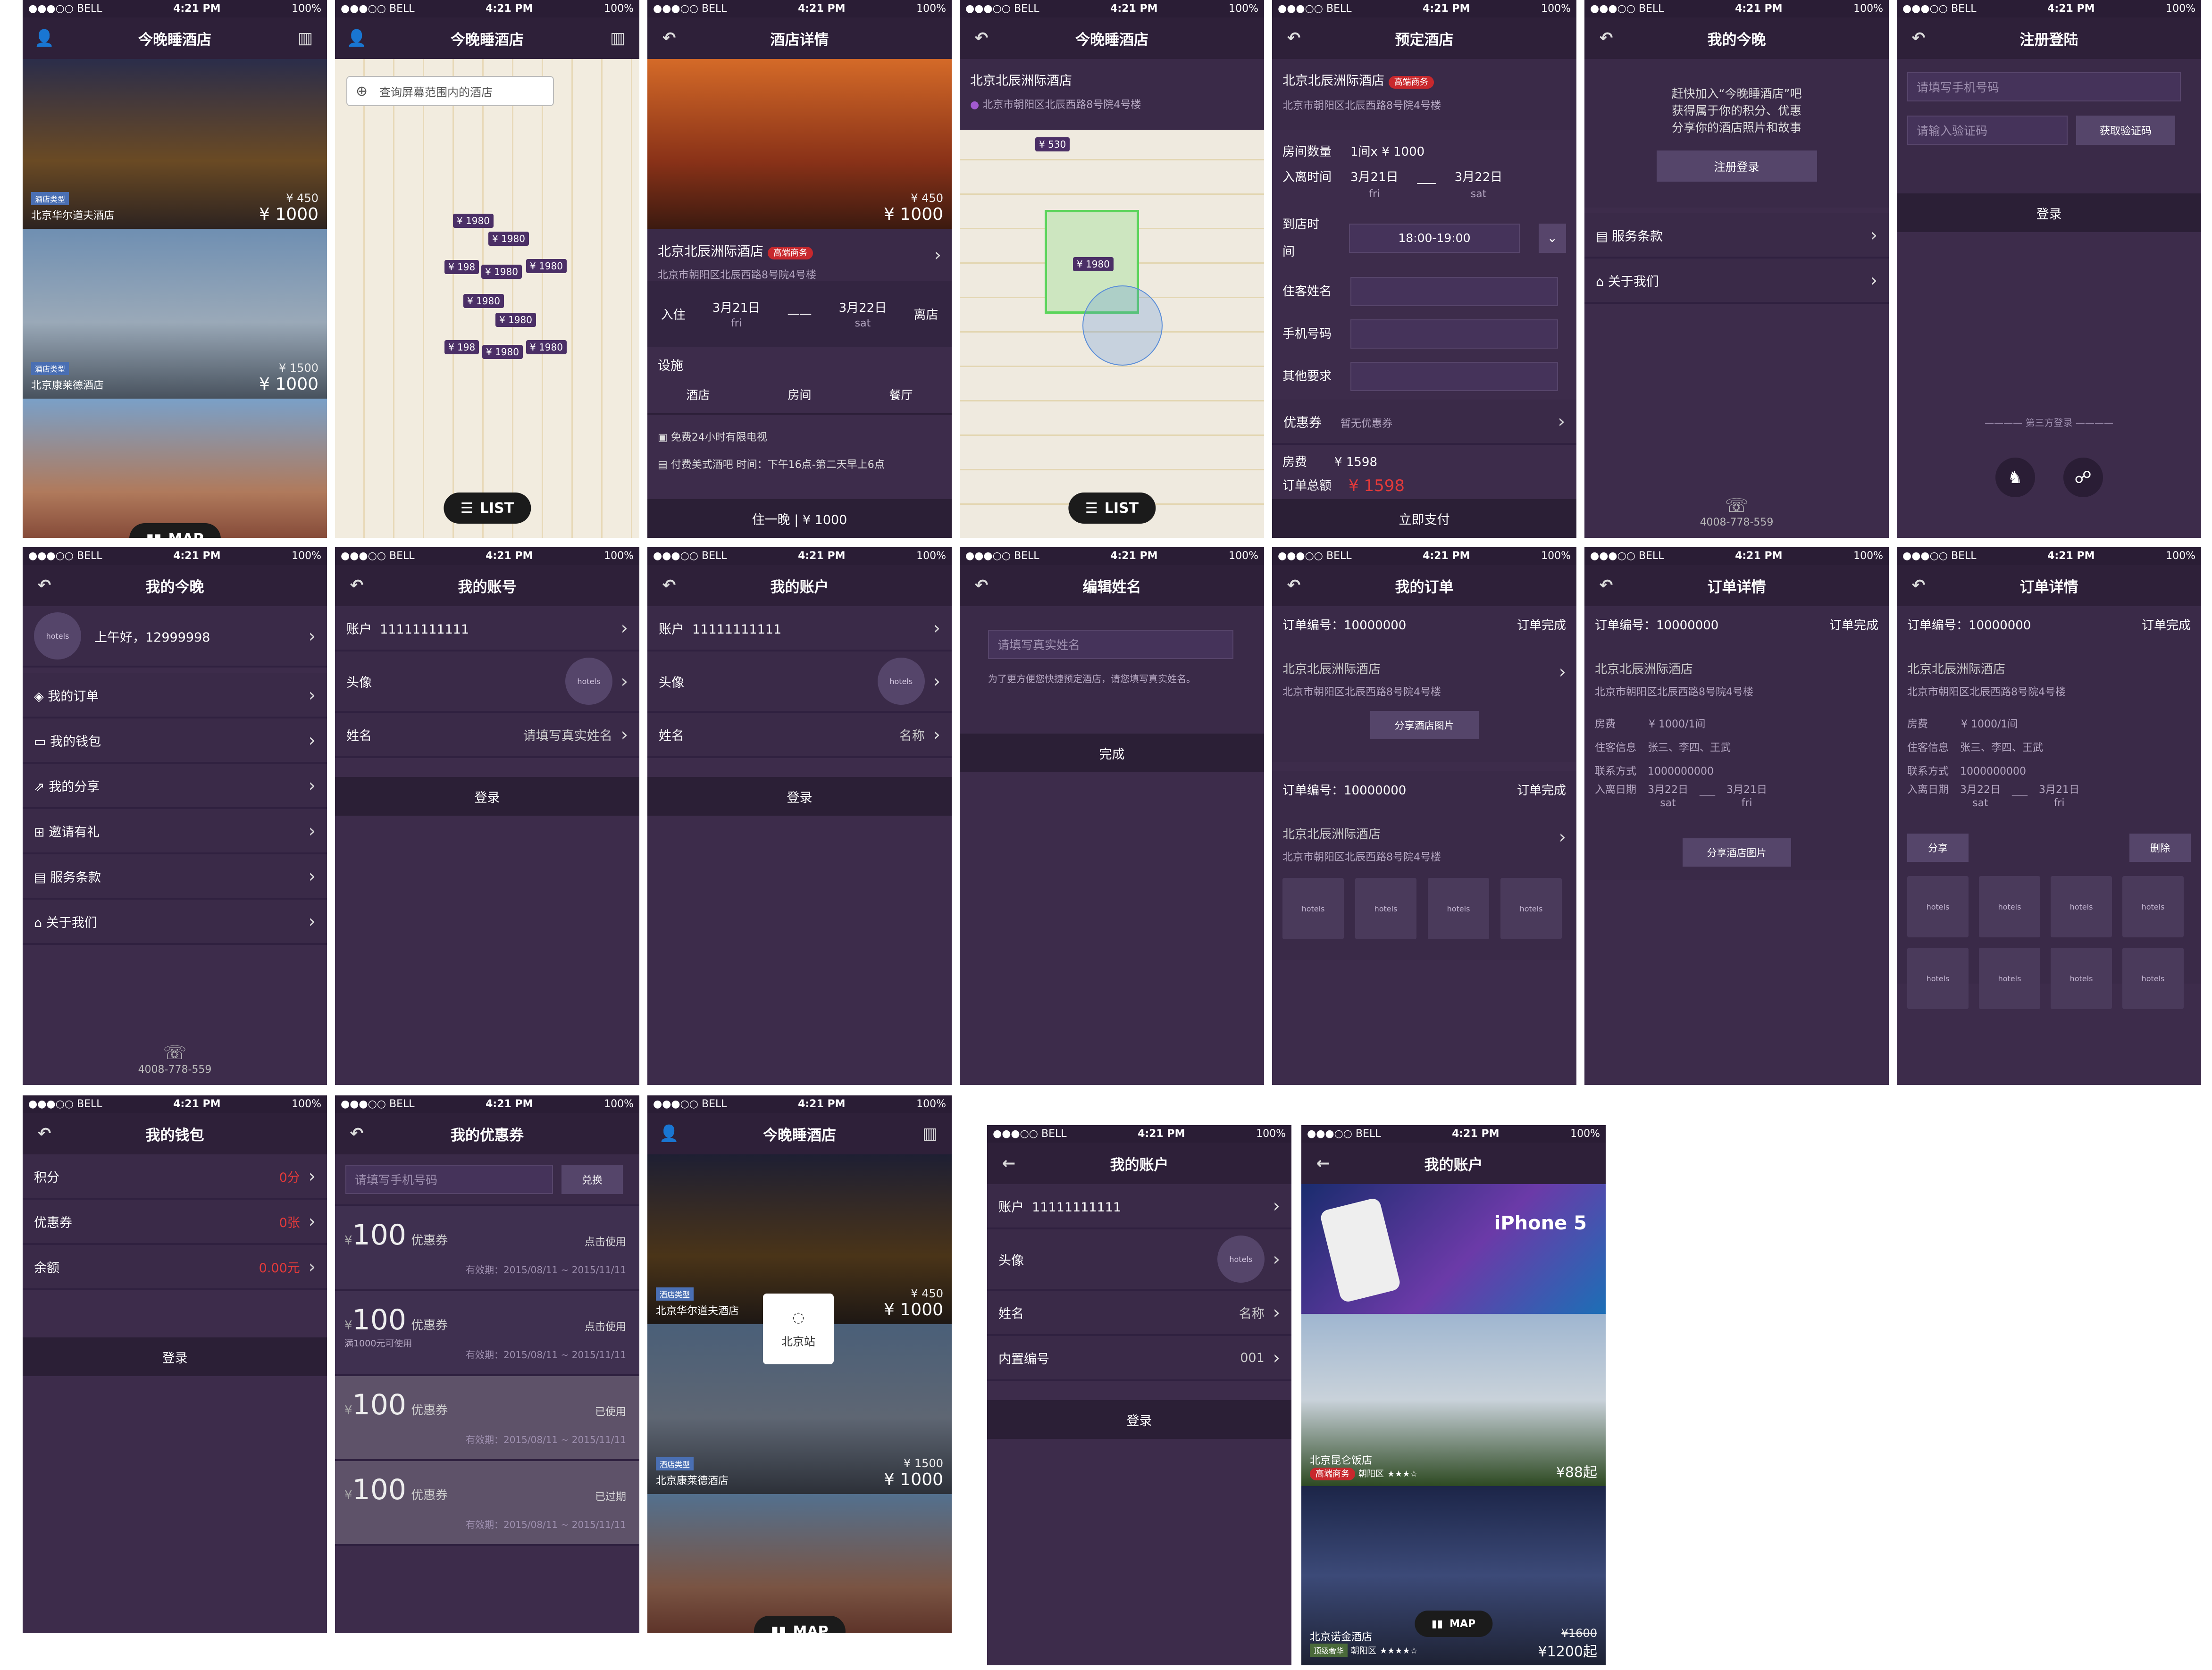 This screenshot has width=2212, height=1670. What do you see at coordinates (175, 786) in the screenshot?
I see `menu-item-share: ⇗ 我的分享 ›` at bounding box center [175, 786].